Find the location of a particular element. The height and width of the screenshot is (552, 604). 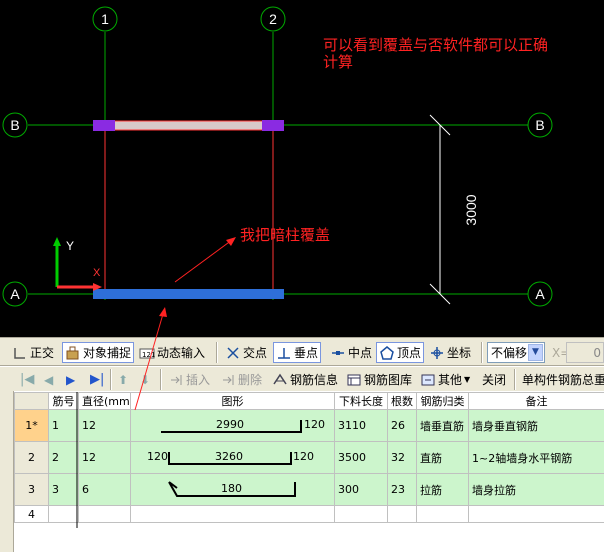

cell-category: 墙垂直筋 is located at coordinates (442, 425).